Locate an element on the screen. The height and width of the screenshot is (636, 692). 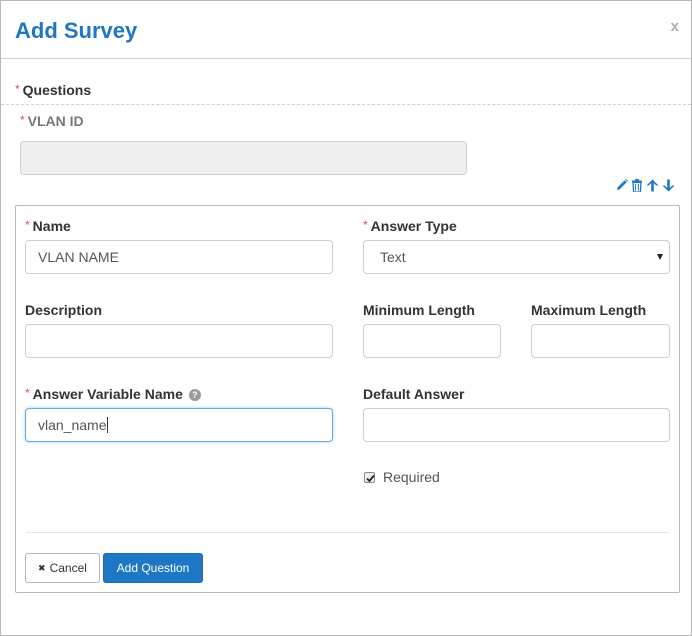
name-label: * Name is located at coordinates (48, 226).